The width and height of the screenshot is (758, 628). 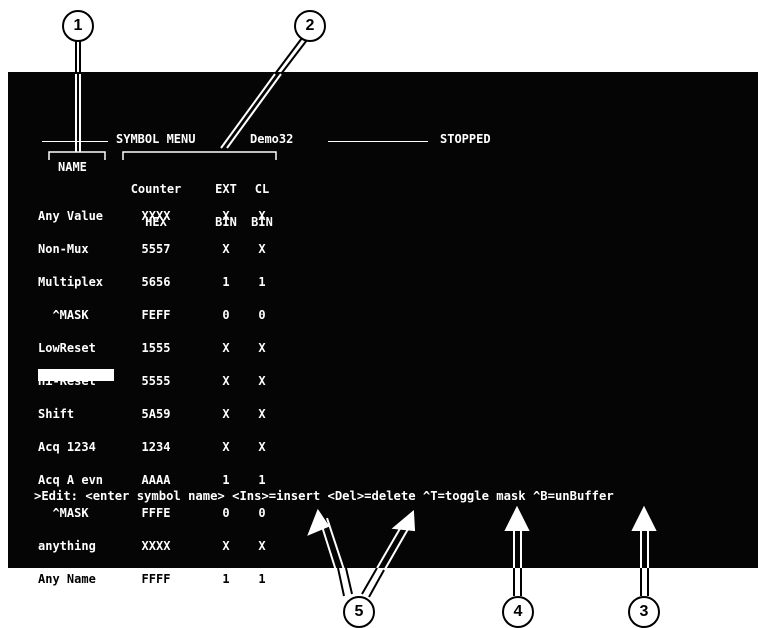 I want to click on callout-3-arrow, so click(x=644, y=558).